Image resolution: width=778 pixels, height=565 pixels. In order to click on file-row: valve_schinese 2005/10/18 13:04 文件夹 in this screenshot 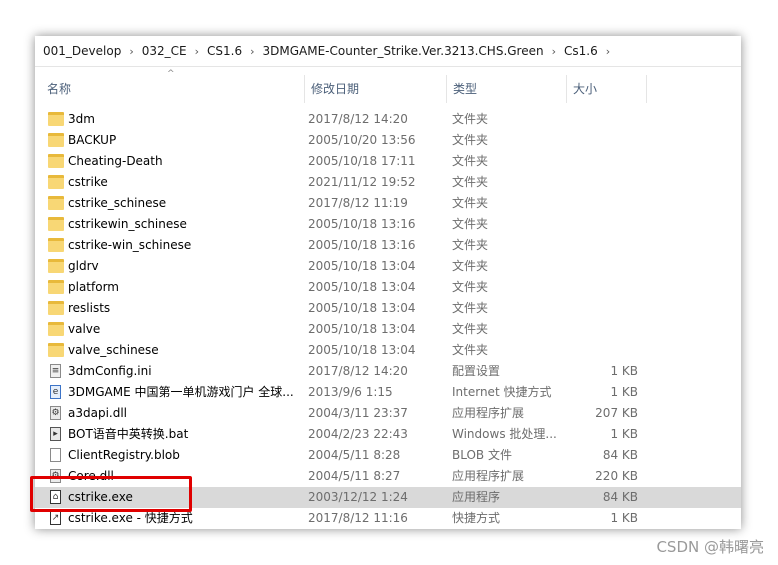, I will do `click(388, 350)`.